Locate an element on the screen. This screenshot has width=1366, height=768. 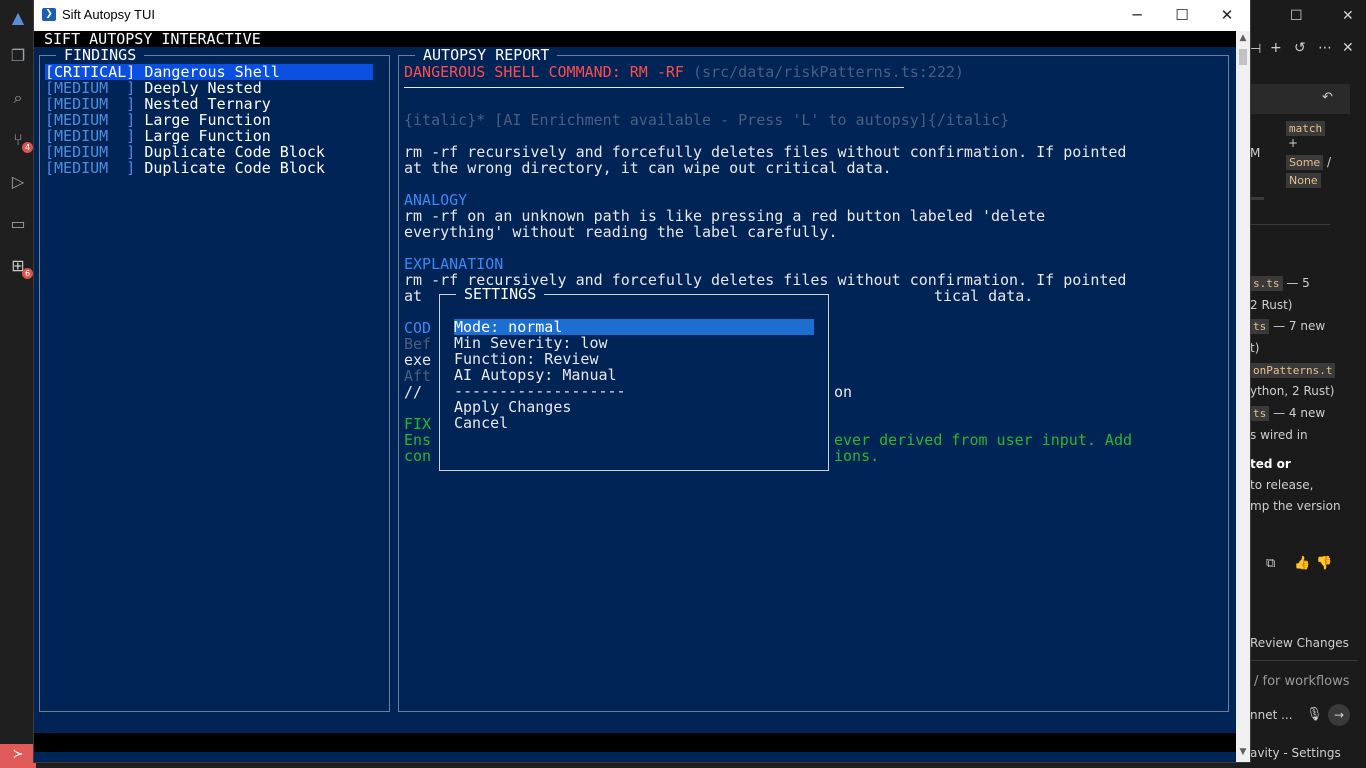
app-header-text: SIFT AUTOPSY INTERACTIVE is located at coordinates (152, 39).